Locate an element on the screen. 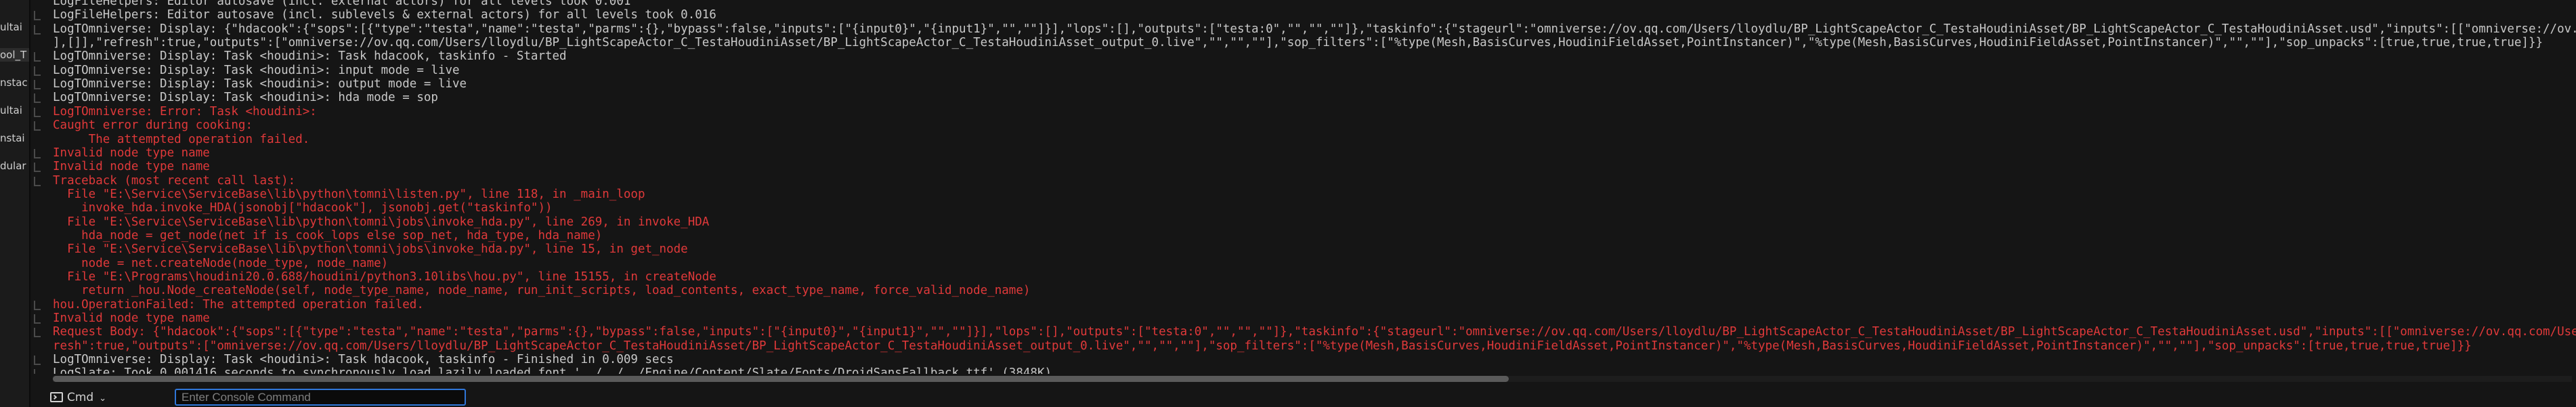  log-line: Traceback (most recent call last): is located at coordinates (174, 180).